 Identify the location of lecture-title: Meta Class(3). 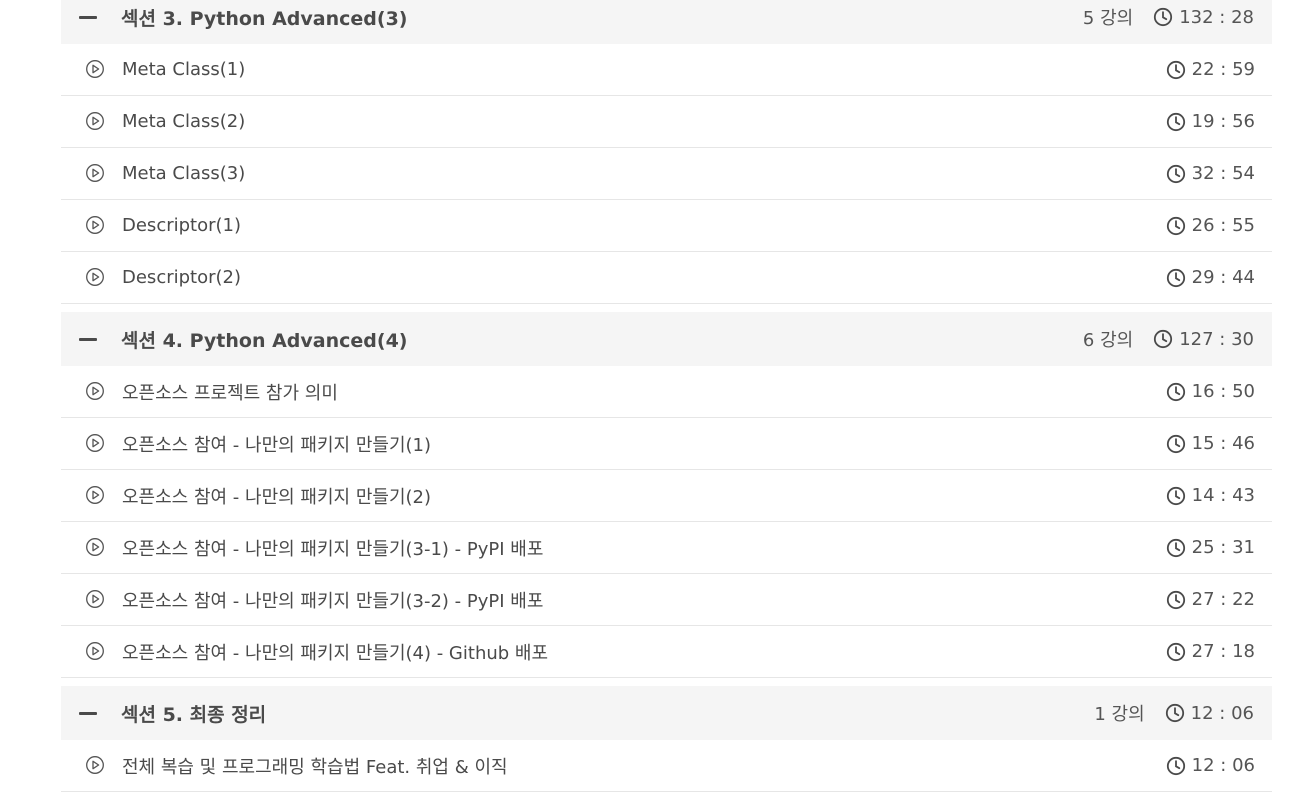
(184, 173).